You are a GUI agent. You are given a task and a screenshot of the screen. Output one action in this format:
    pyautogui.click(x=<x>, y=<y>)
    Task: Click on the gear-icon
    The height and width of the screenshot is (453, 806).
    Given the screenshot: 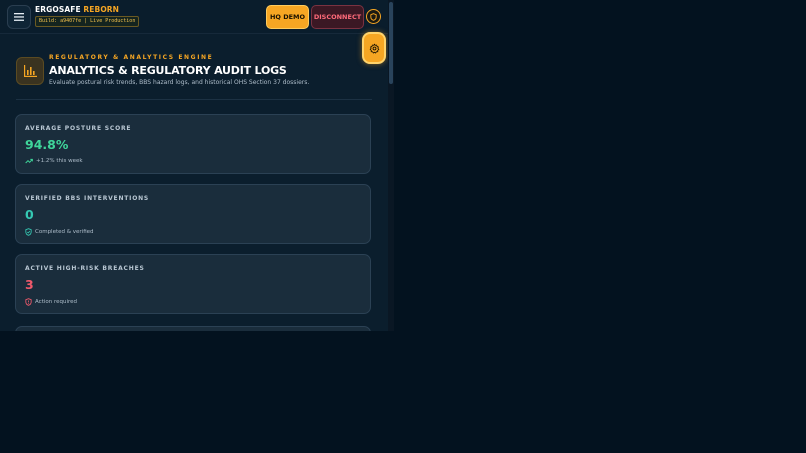 What is the action you would take?
    pyautogui.click(x=374, y=48)
    